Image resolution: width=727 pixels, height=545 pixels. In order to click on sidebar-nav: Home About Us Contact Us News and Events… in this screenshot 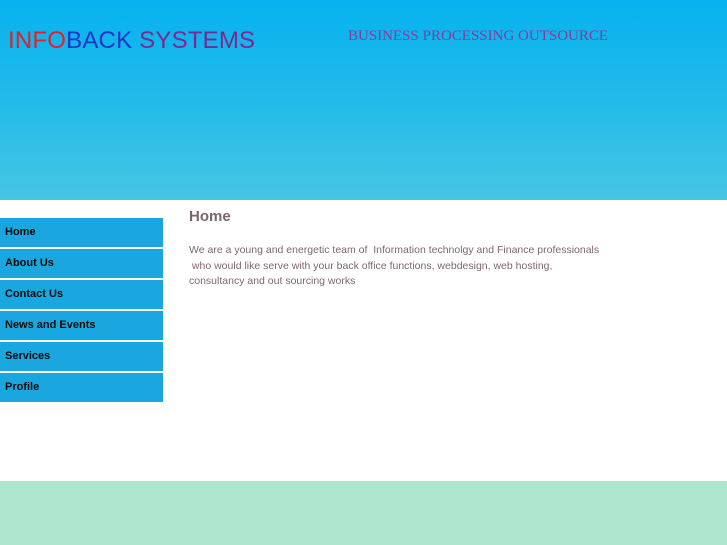, I will do `click(81, 311)`.